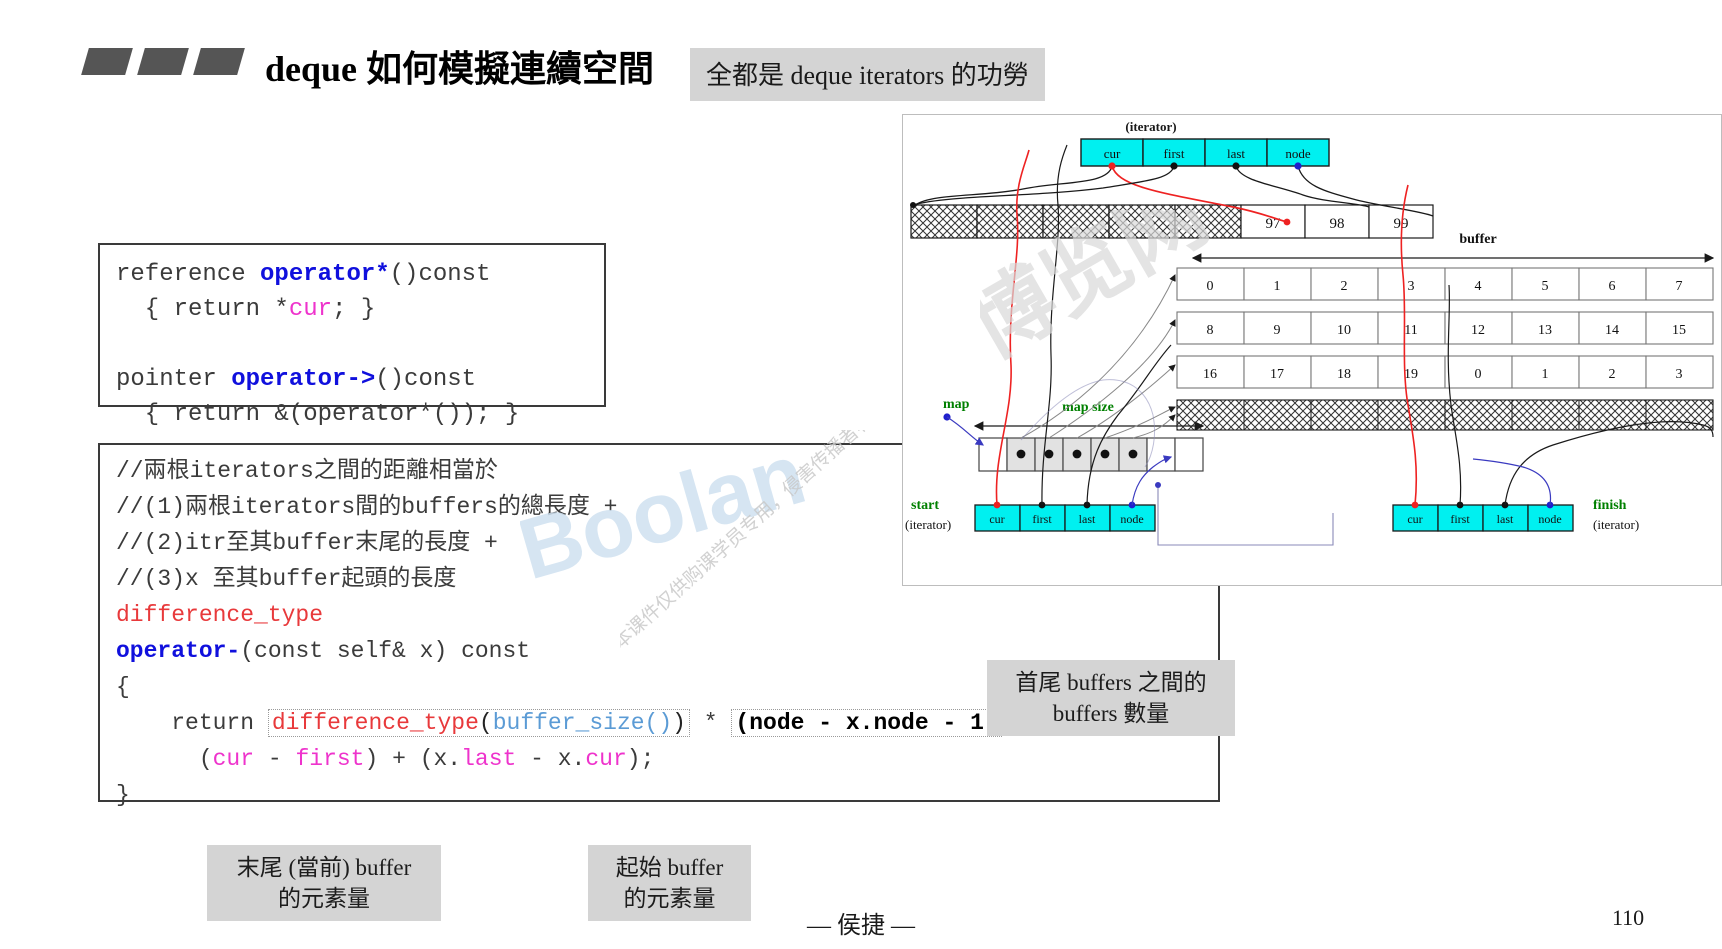 The image size is (1722, 949). What do you see at coordinates (1410, 330) in the screenshot?
I see `svg-text: 11` at bounding box center [1410, 330].